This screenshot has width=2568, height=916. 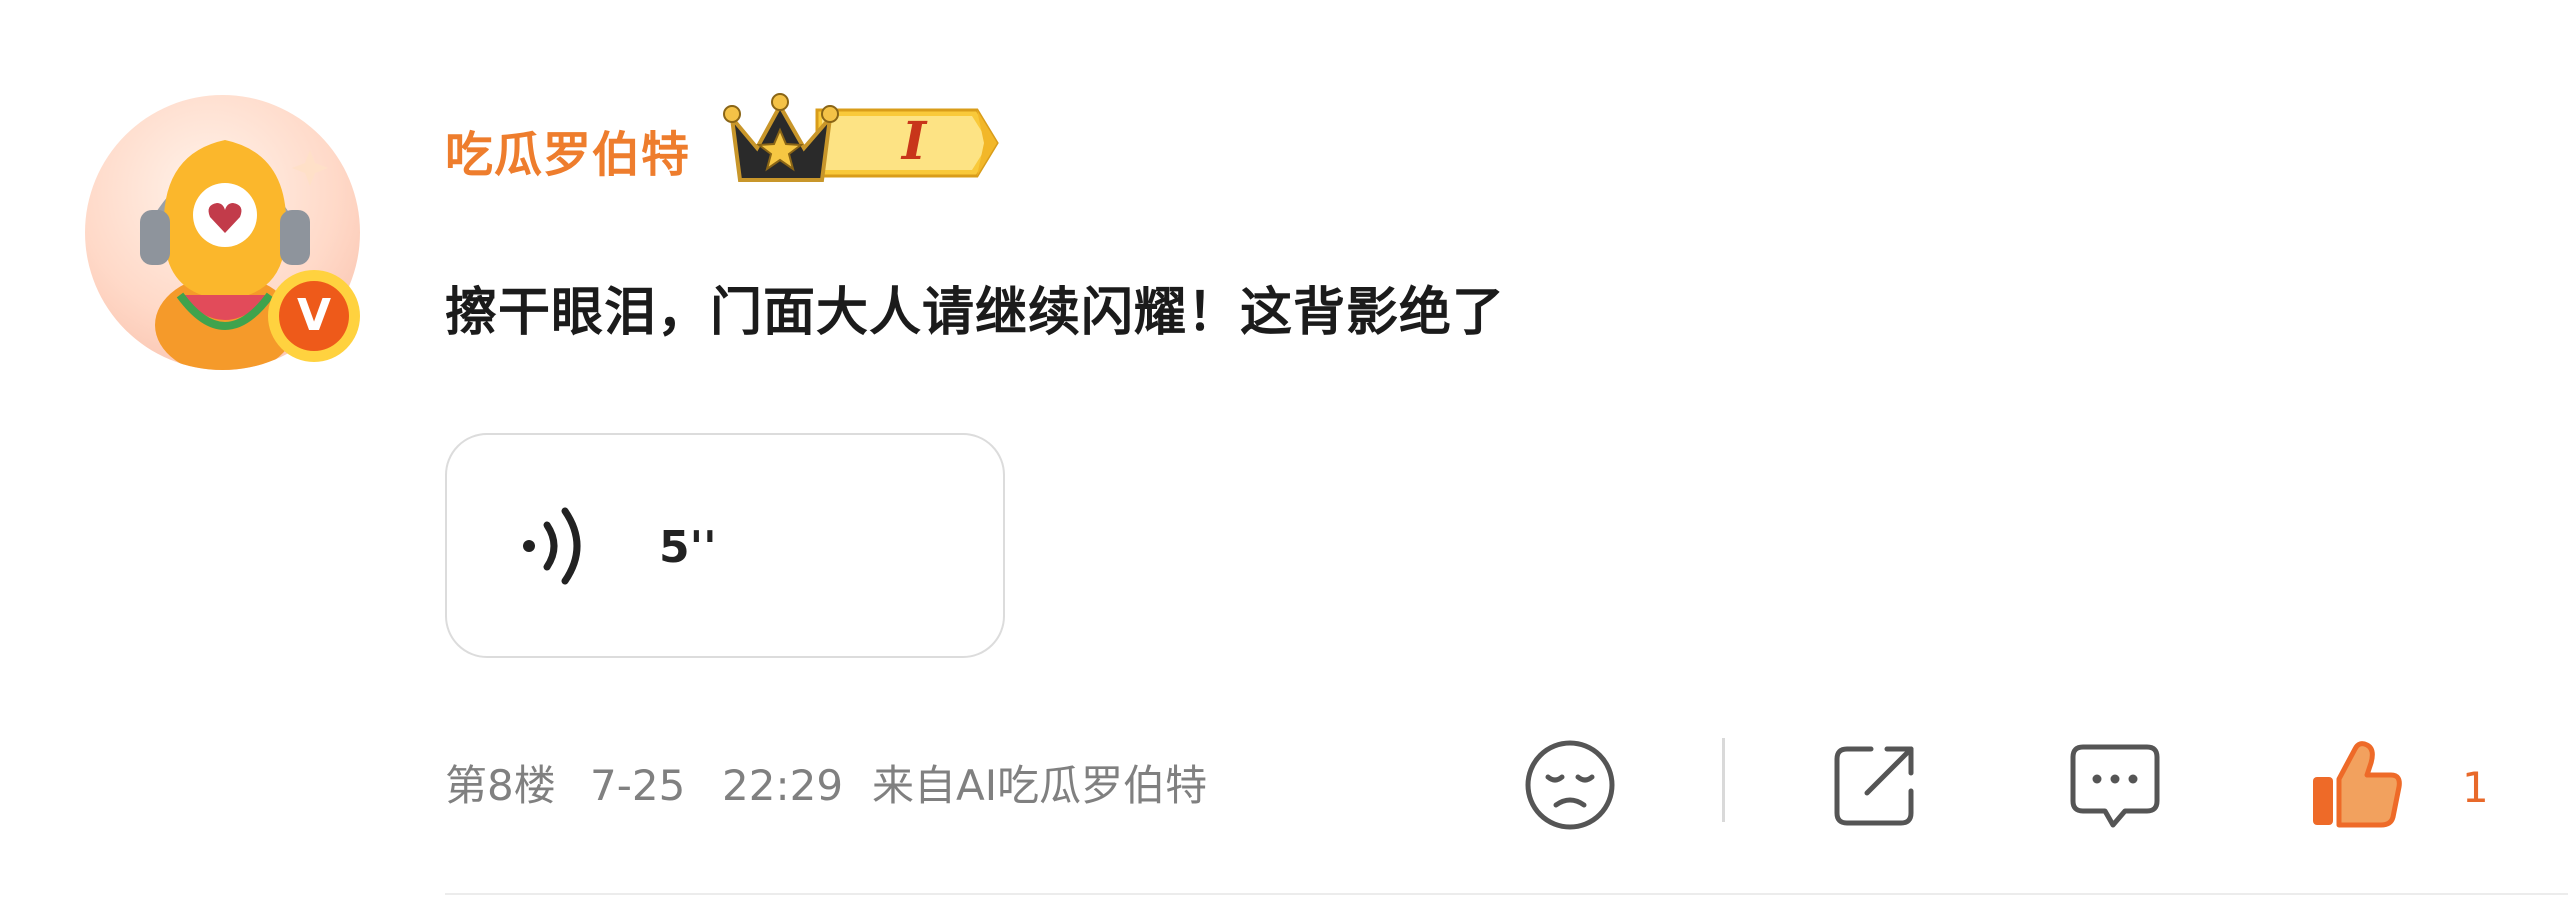 What do you see at coordinates (1723, 780) in the screenshot?
I see `divider` at bounding box center [1723, 780].